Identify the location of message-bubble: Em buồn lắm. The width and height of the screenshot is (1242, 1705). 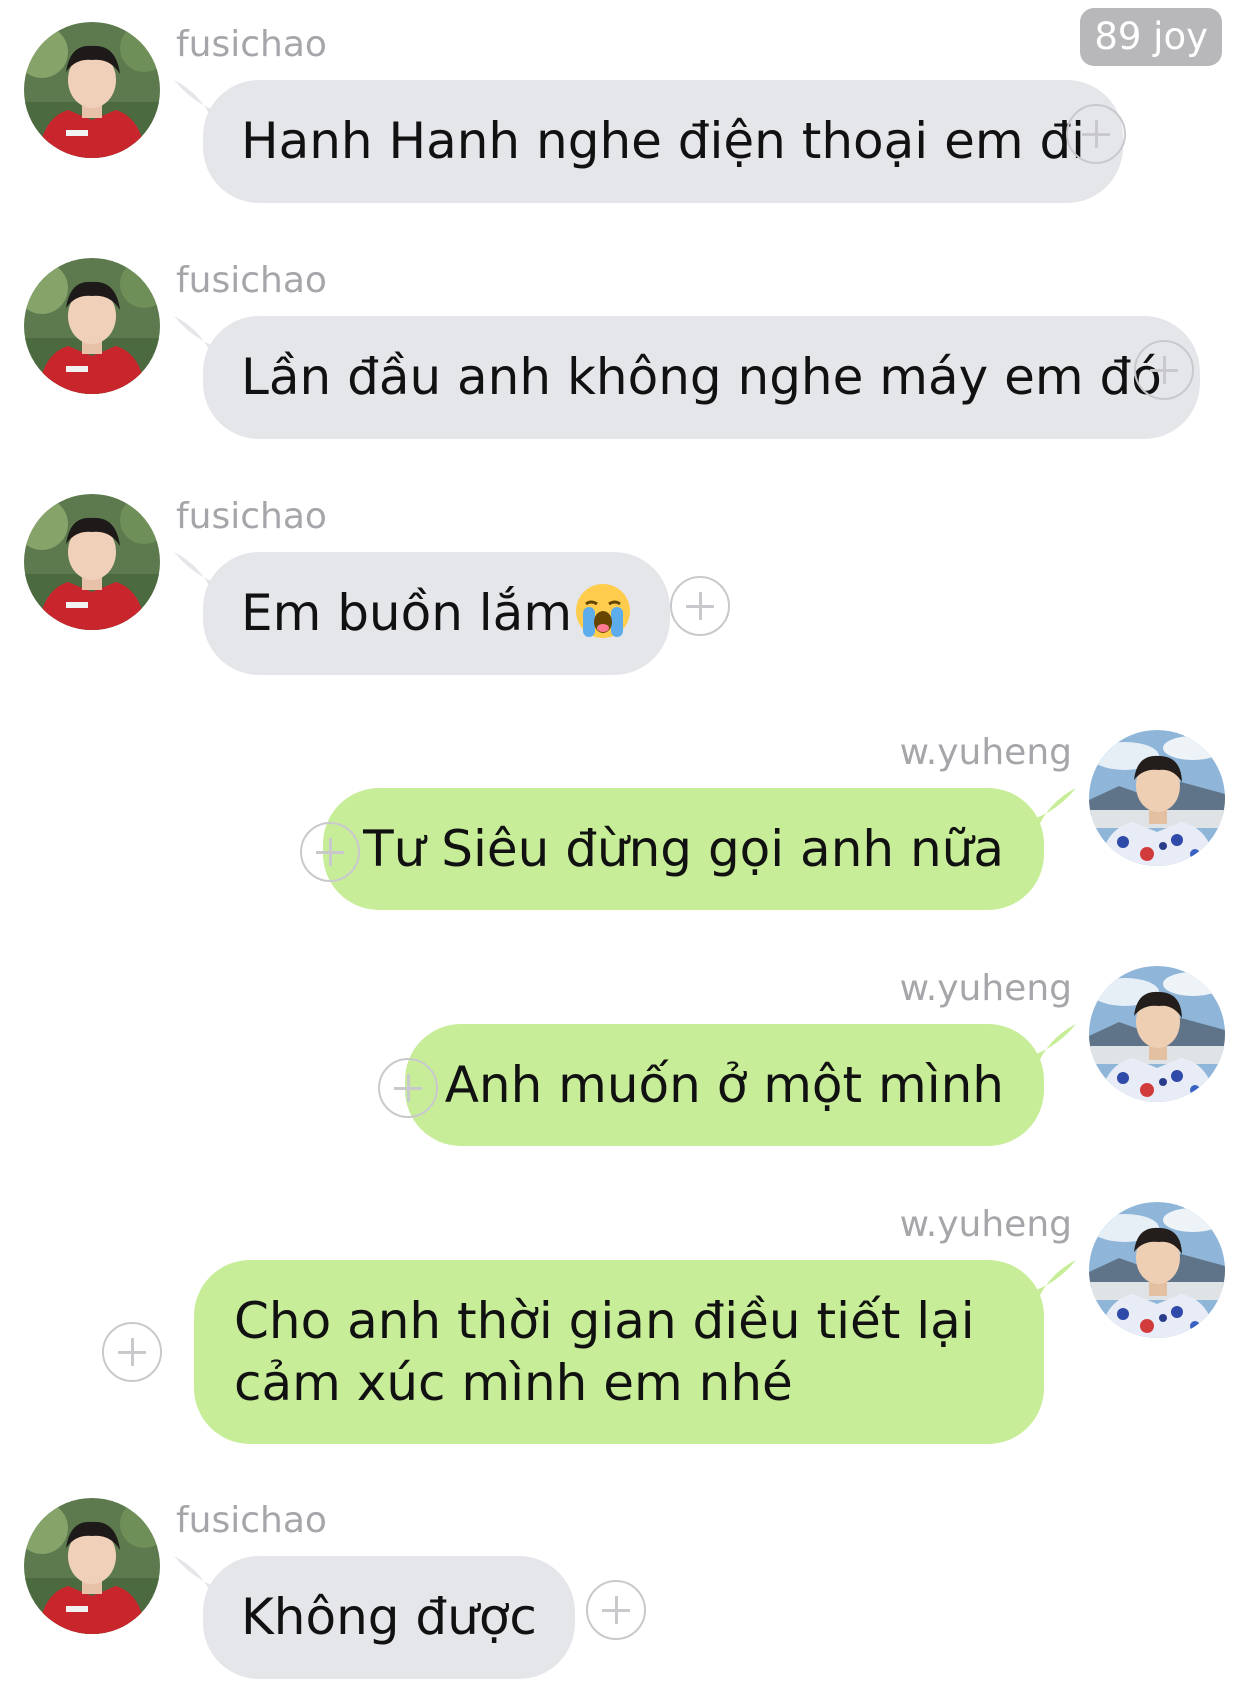
(437, 613).